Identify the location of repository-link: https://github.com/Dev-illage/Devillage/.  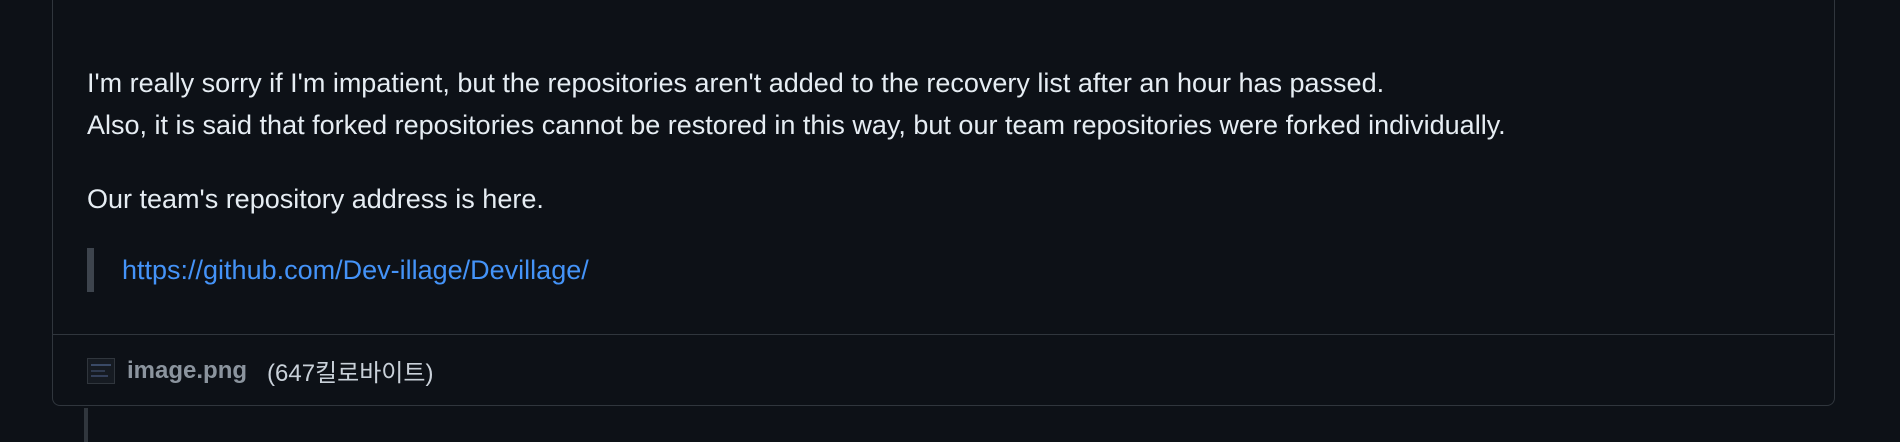
(355, 270).